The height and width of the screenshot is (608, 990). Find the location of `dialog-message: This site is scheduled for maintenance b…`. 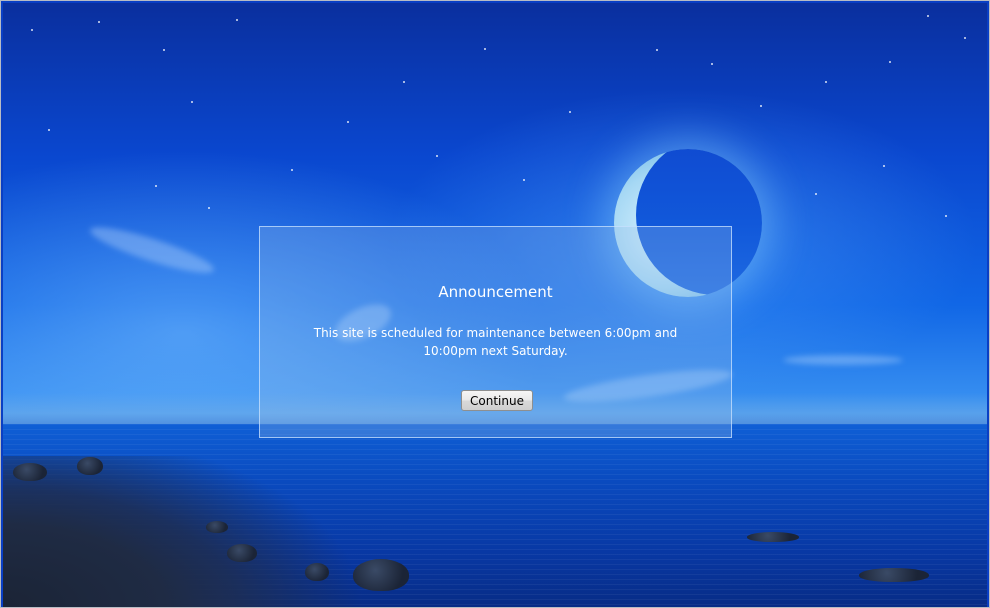

dialog-message: This site is scheduled for maintenance b… is located at coordinates (495, 342).